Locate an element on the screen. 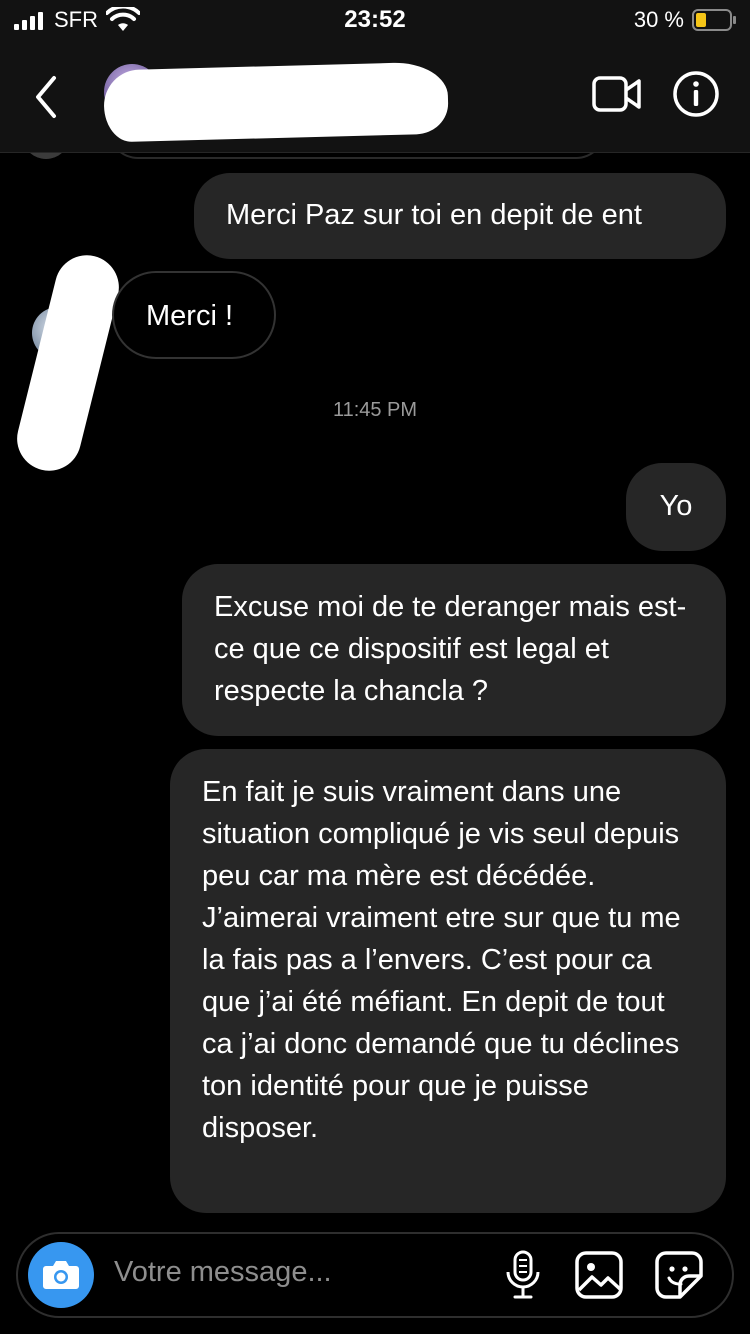 Image resolution: width=750 pixels, height=1334 pixels. chat-header is located at coordinates (375, 97).